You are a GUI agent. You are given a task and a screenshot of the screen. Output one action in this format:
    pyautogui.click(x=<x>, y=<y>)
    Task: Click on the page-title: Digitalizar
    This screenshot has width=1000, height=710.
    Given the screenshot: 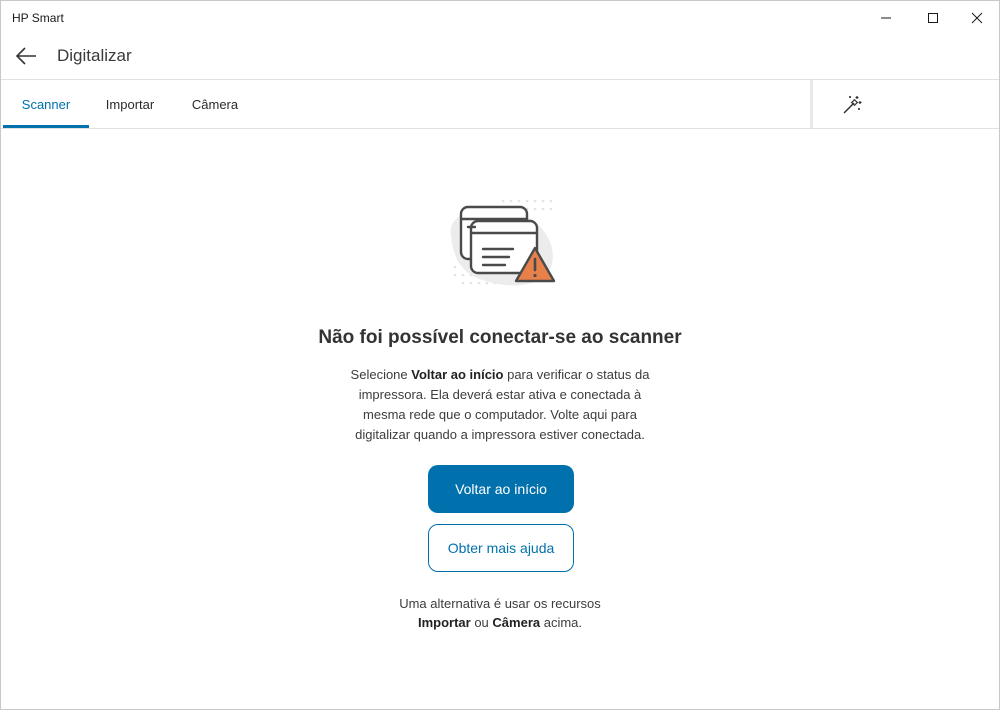 What is the action you would take?
    pyautogui.click(x=94, y=55)
    